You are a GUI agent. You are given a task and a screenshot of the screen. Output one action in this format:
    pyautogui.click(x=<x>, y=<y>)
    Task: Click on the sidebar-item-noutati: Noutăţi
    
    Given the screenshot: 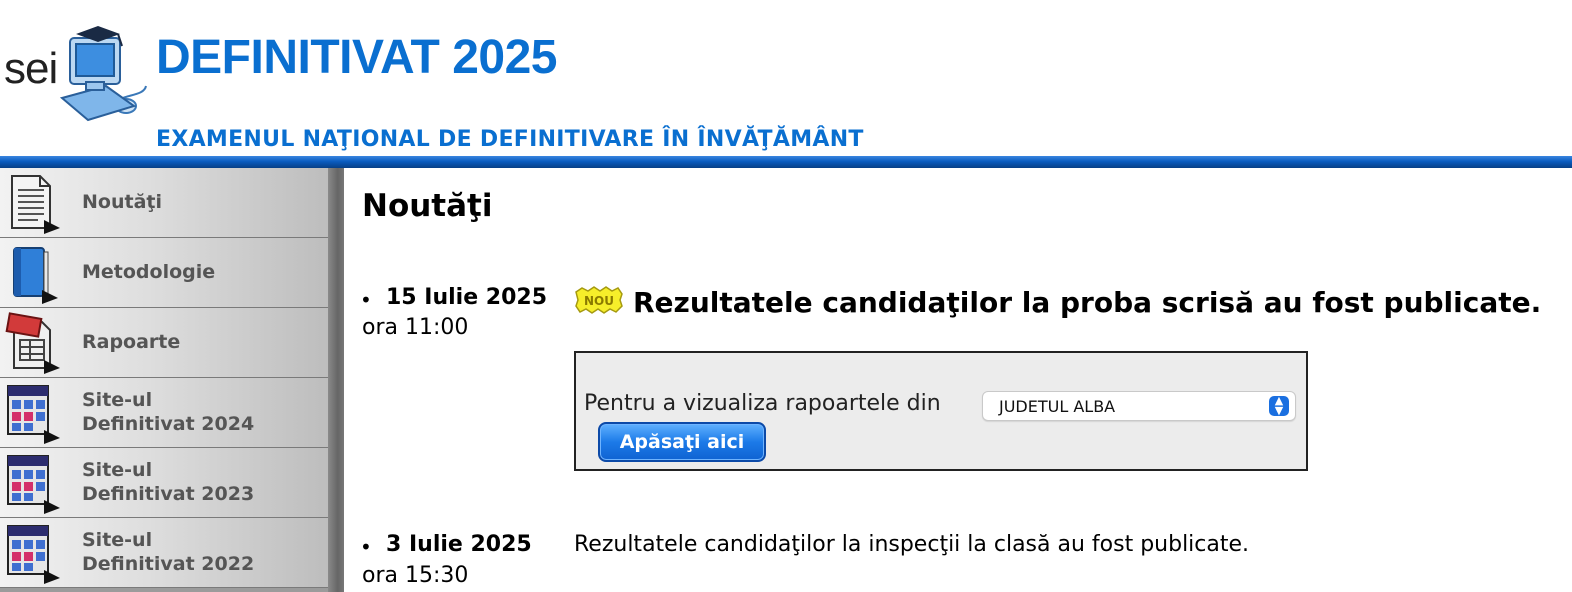 What is the action you would take?
    pyautogui.click(x=164, y=203)
    